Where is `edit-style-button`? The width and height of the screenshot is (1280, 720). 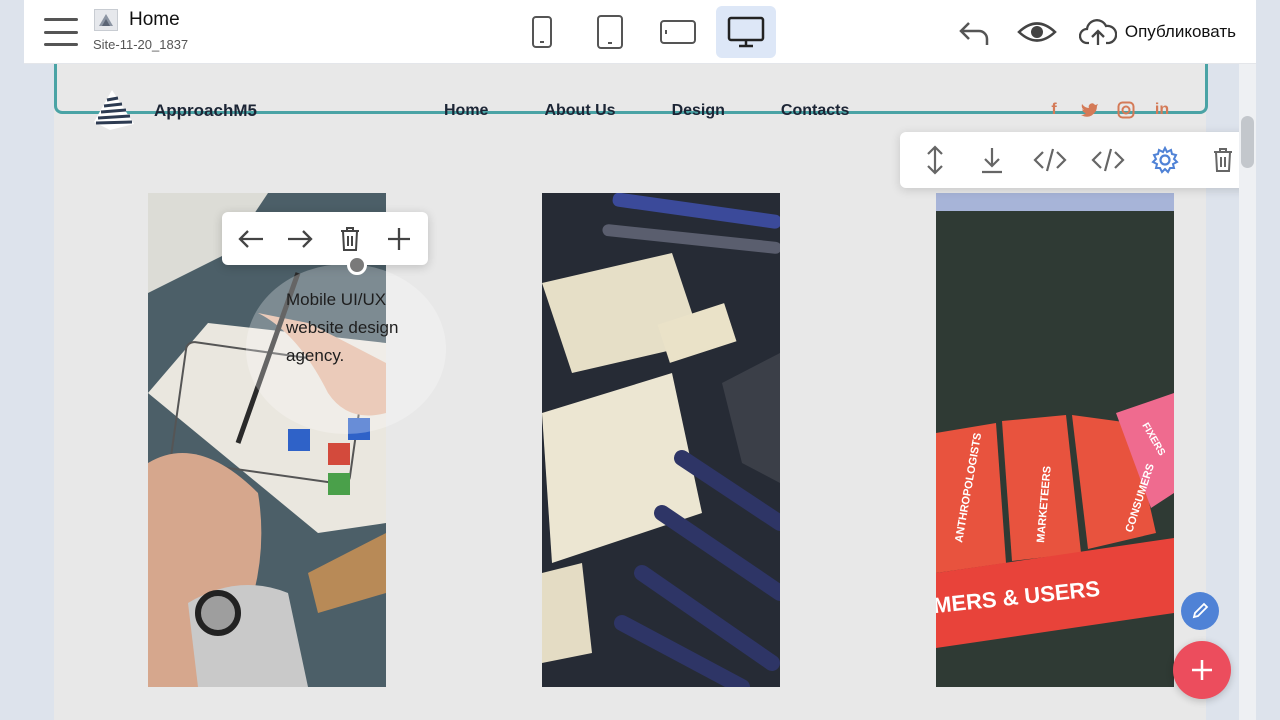
edit-style-button is located at coordinates (1200, 611).